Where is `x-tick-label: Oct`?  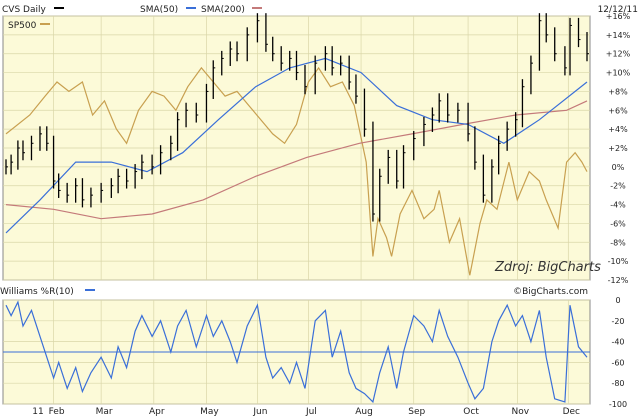 x-tick-label: Oct is located at coordinates (471, 412).